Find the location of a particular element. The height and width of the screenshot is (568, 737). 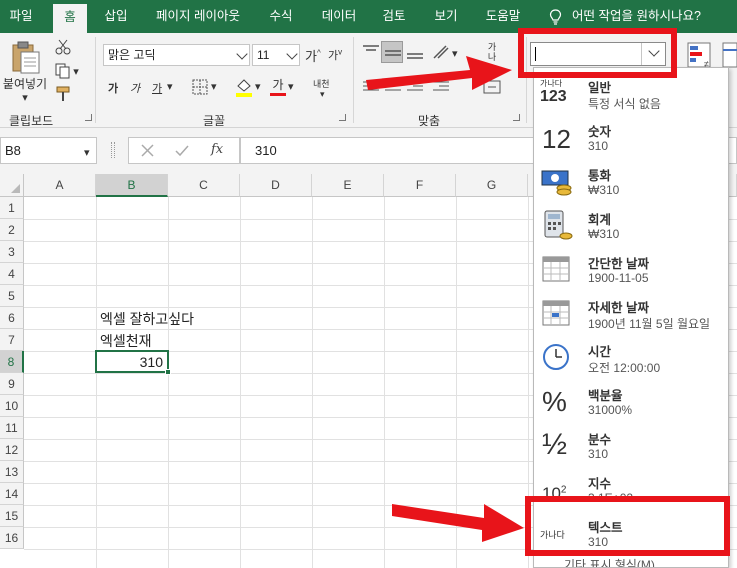

format-sample: 1900-11-05 is located at coordinates (618, 278).